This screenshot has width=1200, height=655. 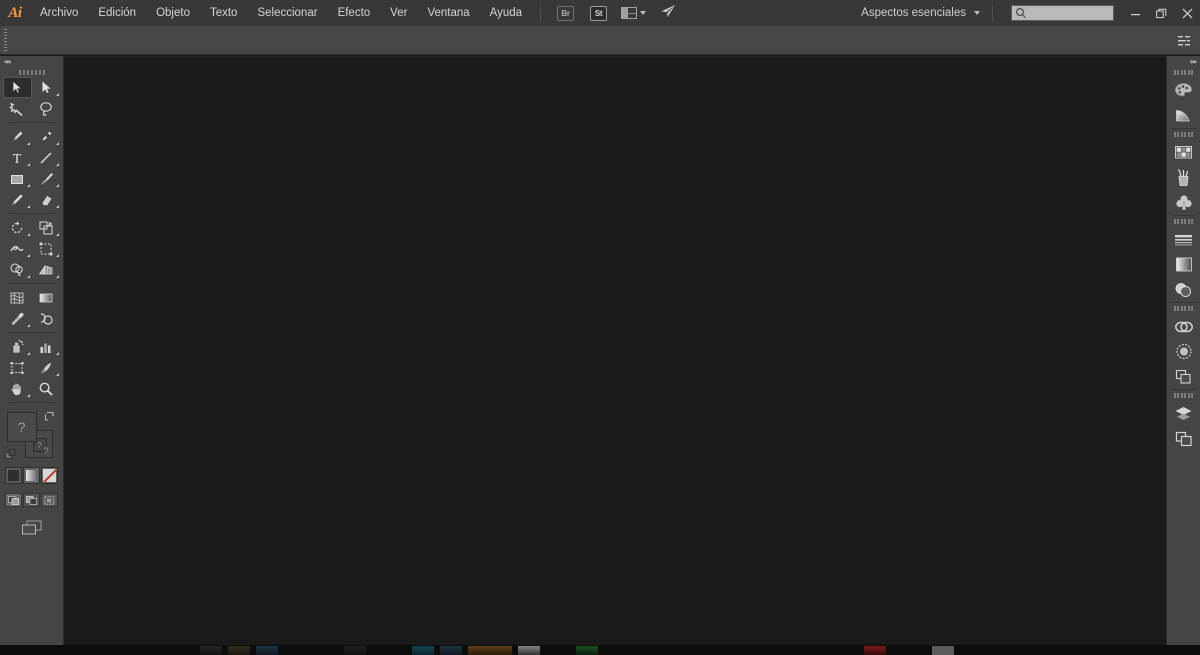 What do you see at coordinates (977, 13) in the screenshot?
I see `chevron-down-icon` at bounding box center [977, 13].